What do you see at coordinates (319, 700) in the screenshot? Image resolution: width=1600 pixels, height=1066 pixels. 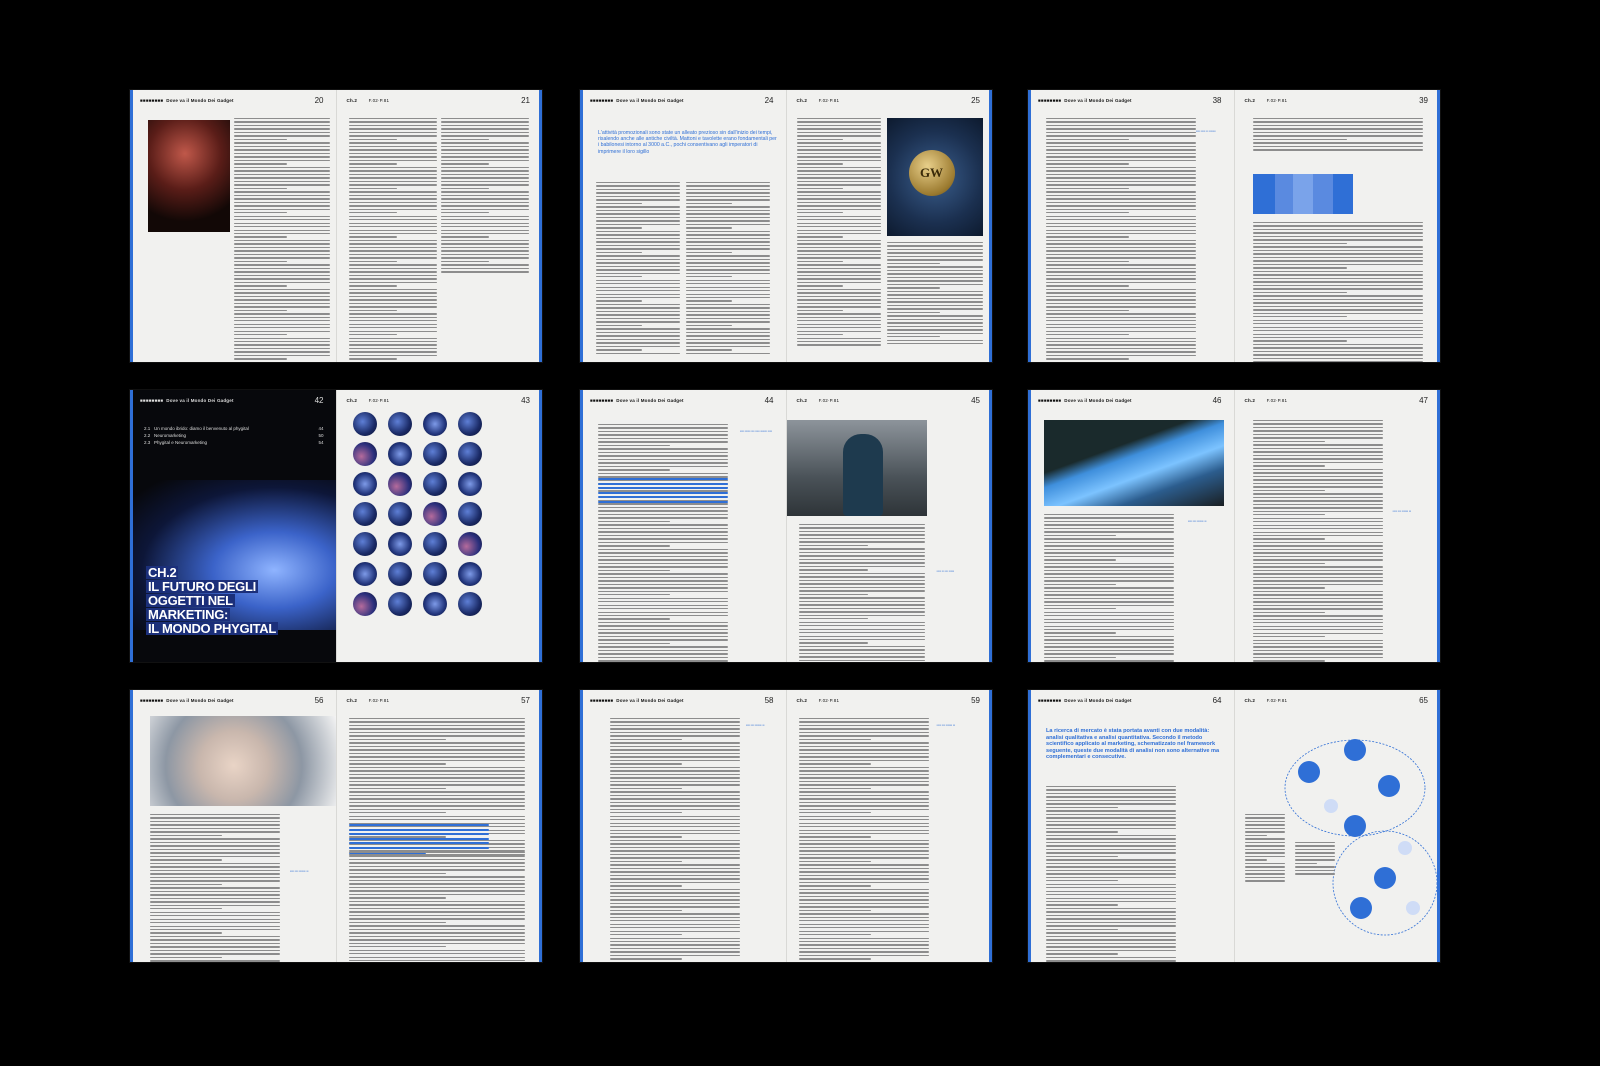 I see `page-number: 56` at bounding box center [319, 700].